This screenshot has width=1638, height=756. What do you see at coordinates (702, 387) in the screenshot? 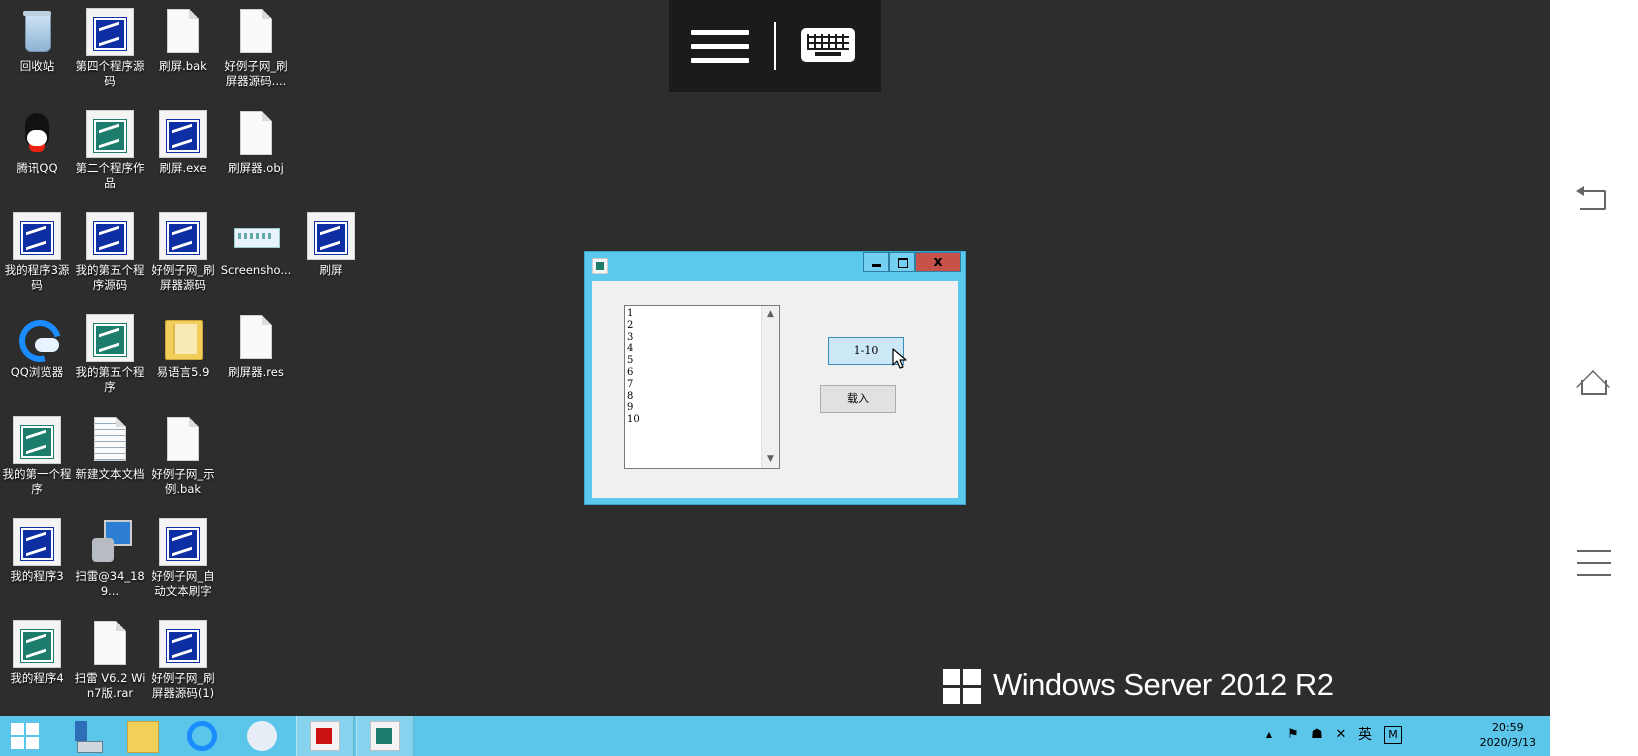
I see `number-listbox: 1 2 3 4 5 6 7 8 9 10 ▲ ▼` at bounding box center [702, 387].